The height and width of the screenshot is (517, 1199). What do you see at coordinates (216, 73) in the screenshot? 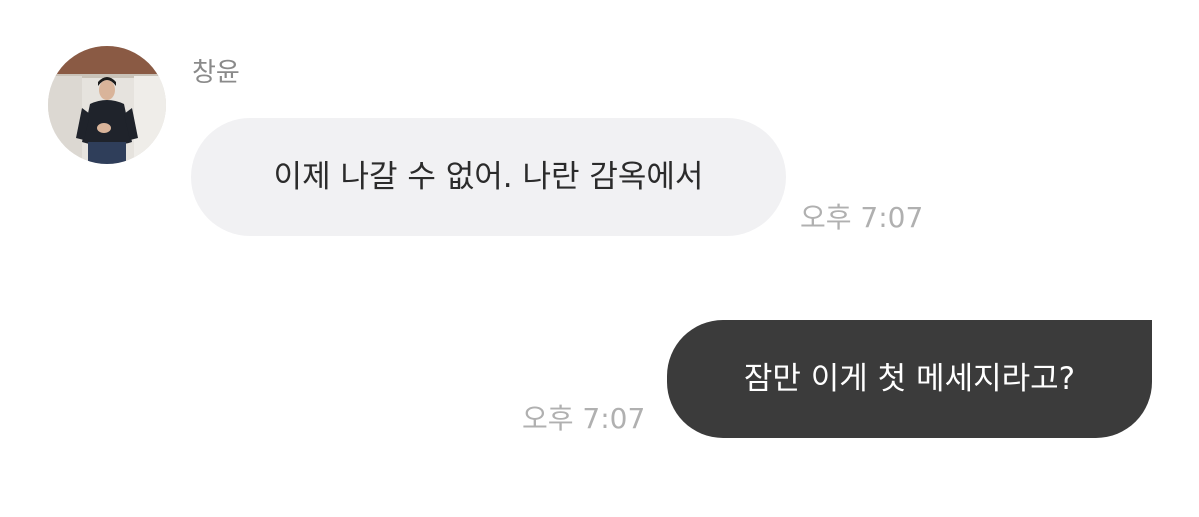
I see `sender-name: 창윤` at bounding box center [216, 73].